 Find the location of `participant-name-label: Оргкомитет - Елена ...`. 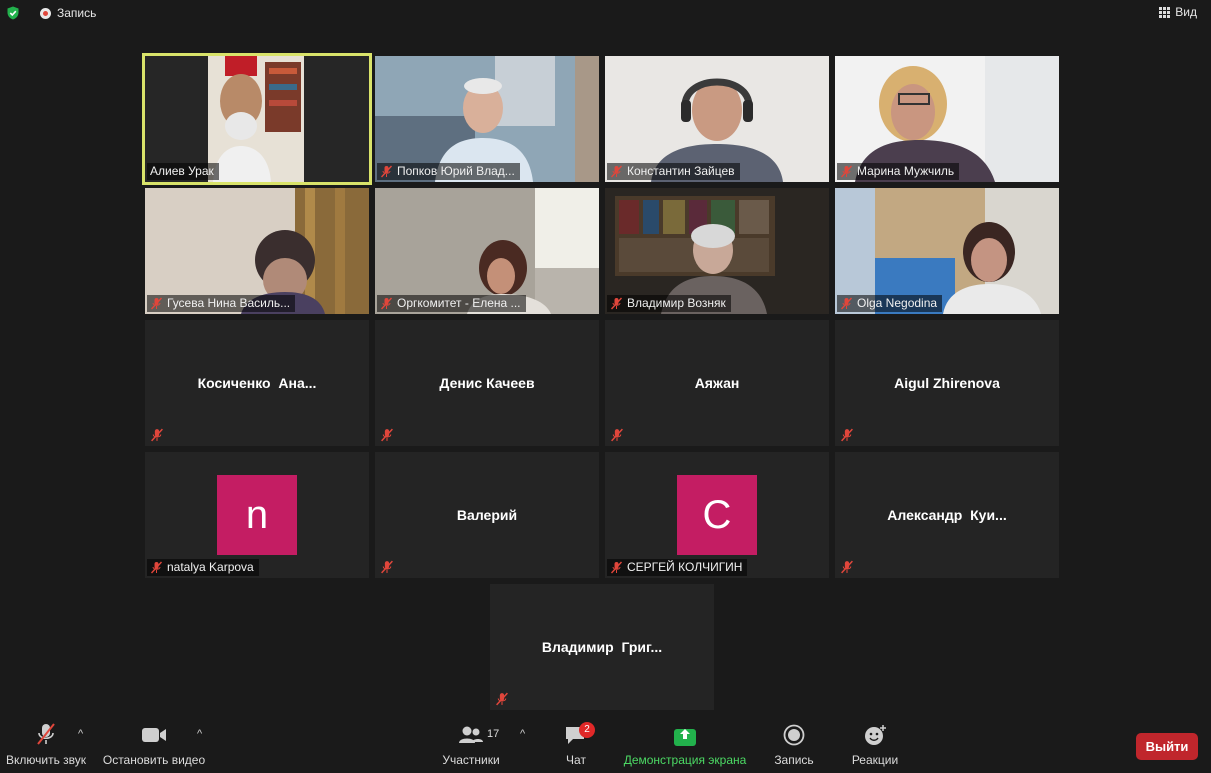

participant-name-label: Оргкомитет - Елена ... is located at coordinates (451, 303).